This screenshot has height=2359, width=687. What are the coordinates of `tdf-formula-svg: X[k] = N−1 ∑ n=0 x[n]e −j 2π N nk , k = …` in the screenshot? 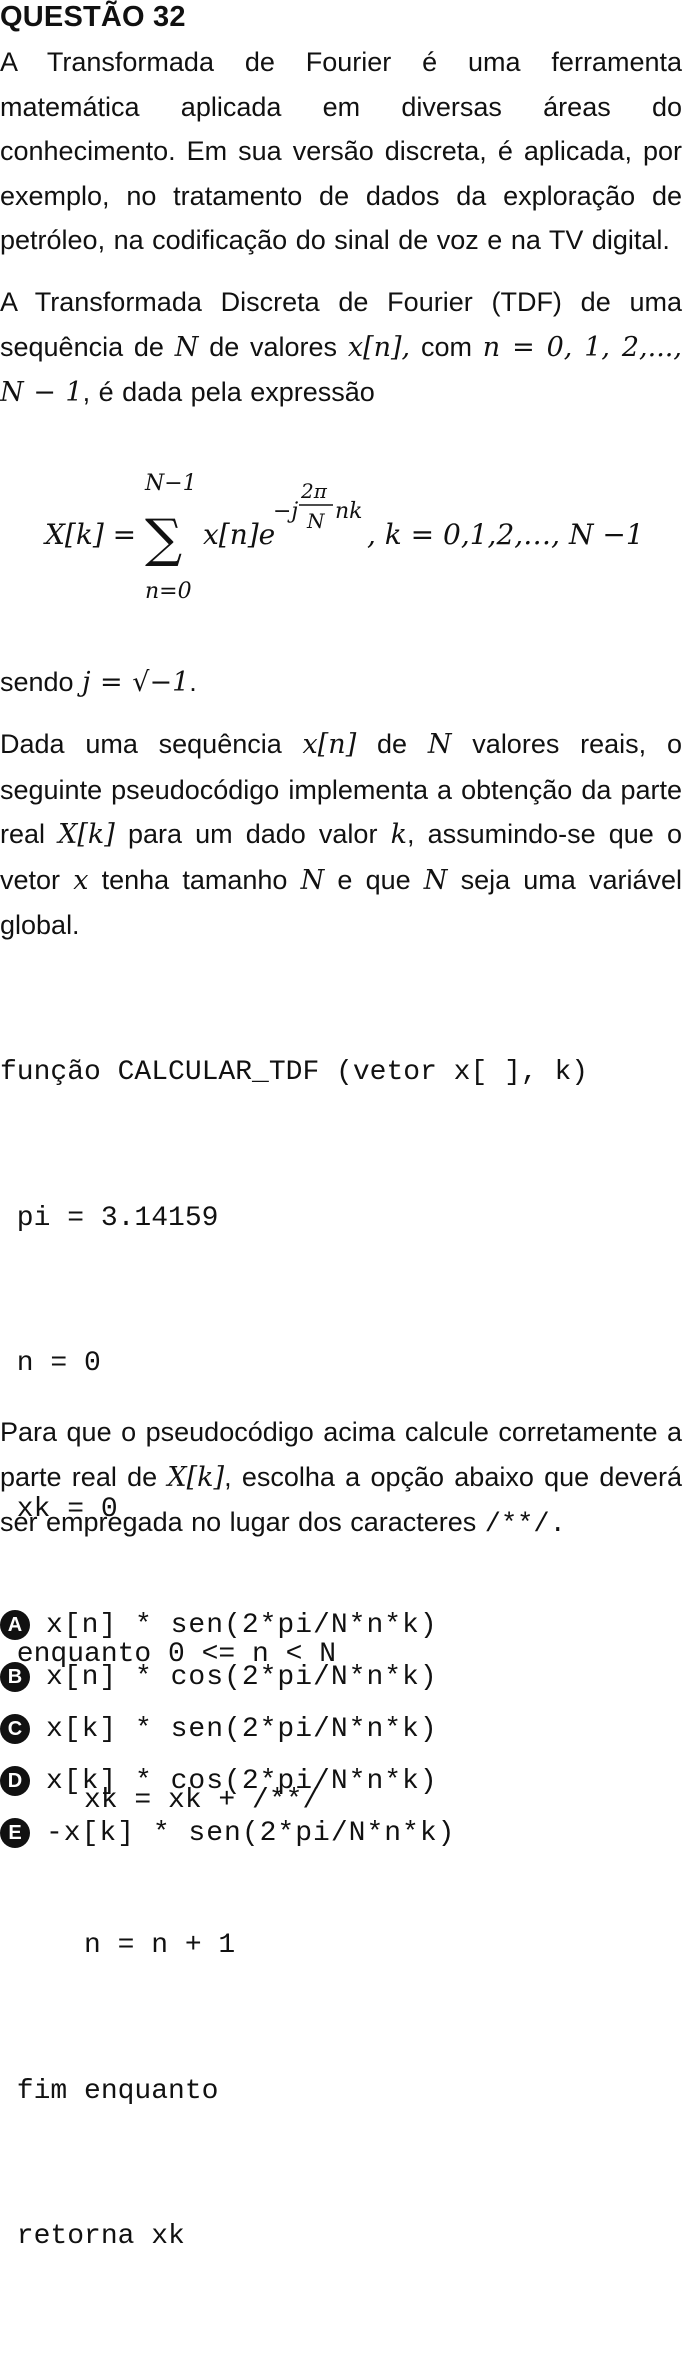 It's located at (343, 537).